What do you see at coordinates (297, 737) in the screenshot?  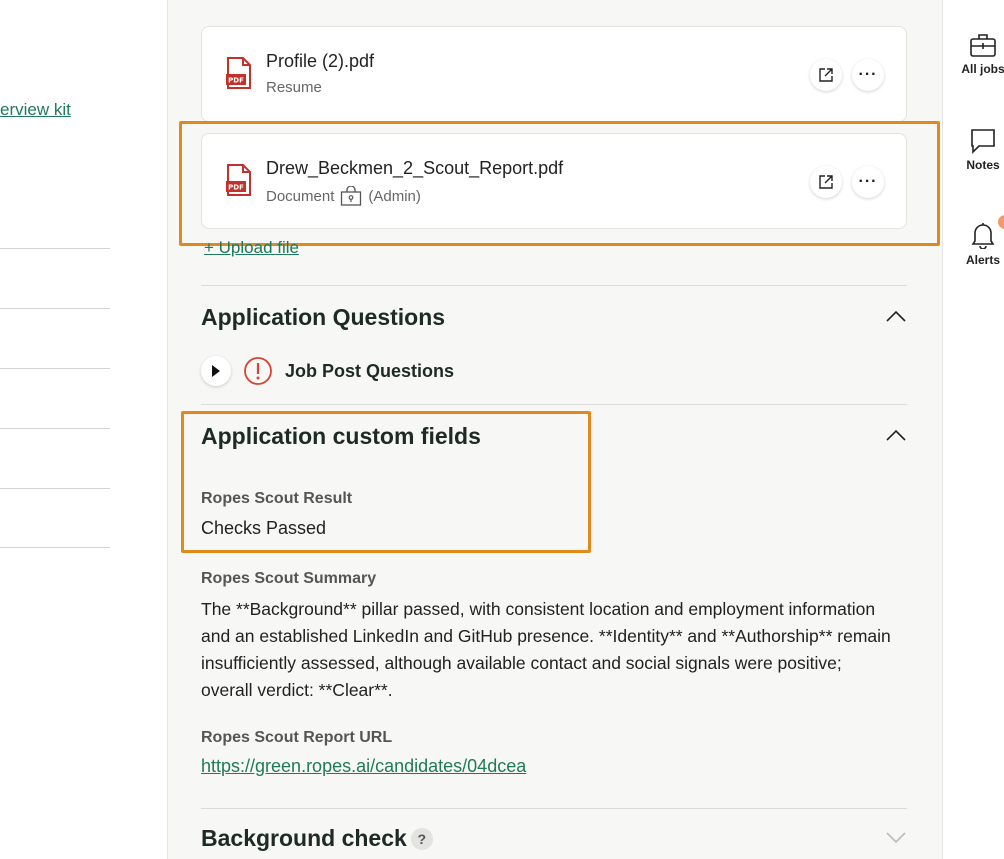 I see `field-label-scout-report-url: Ropes Scout Report URL` at bounding box center [297, 737].